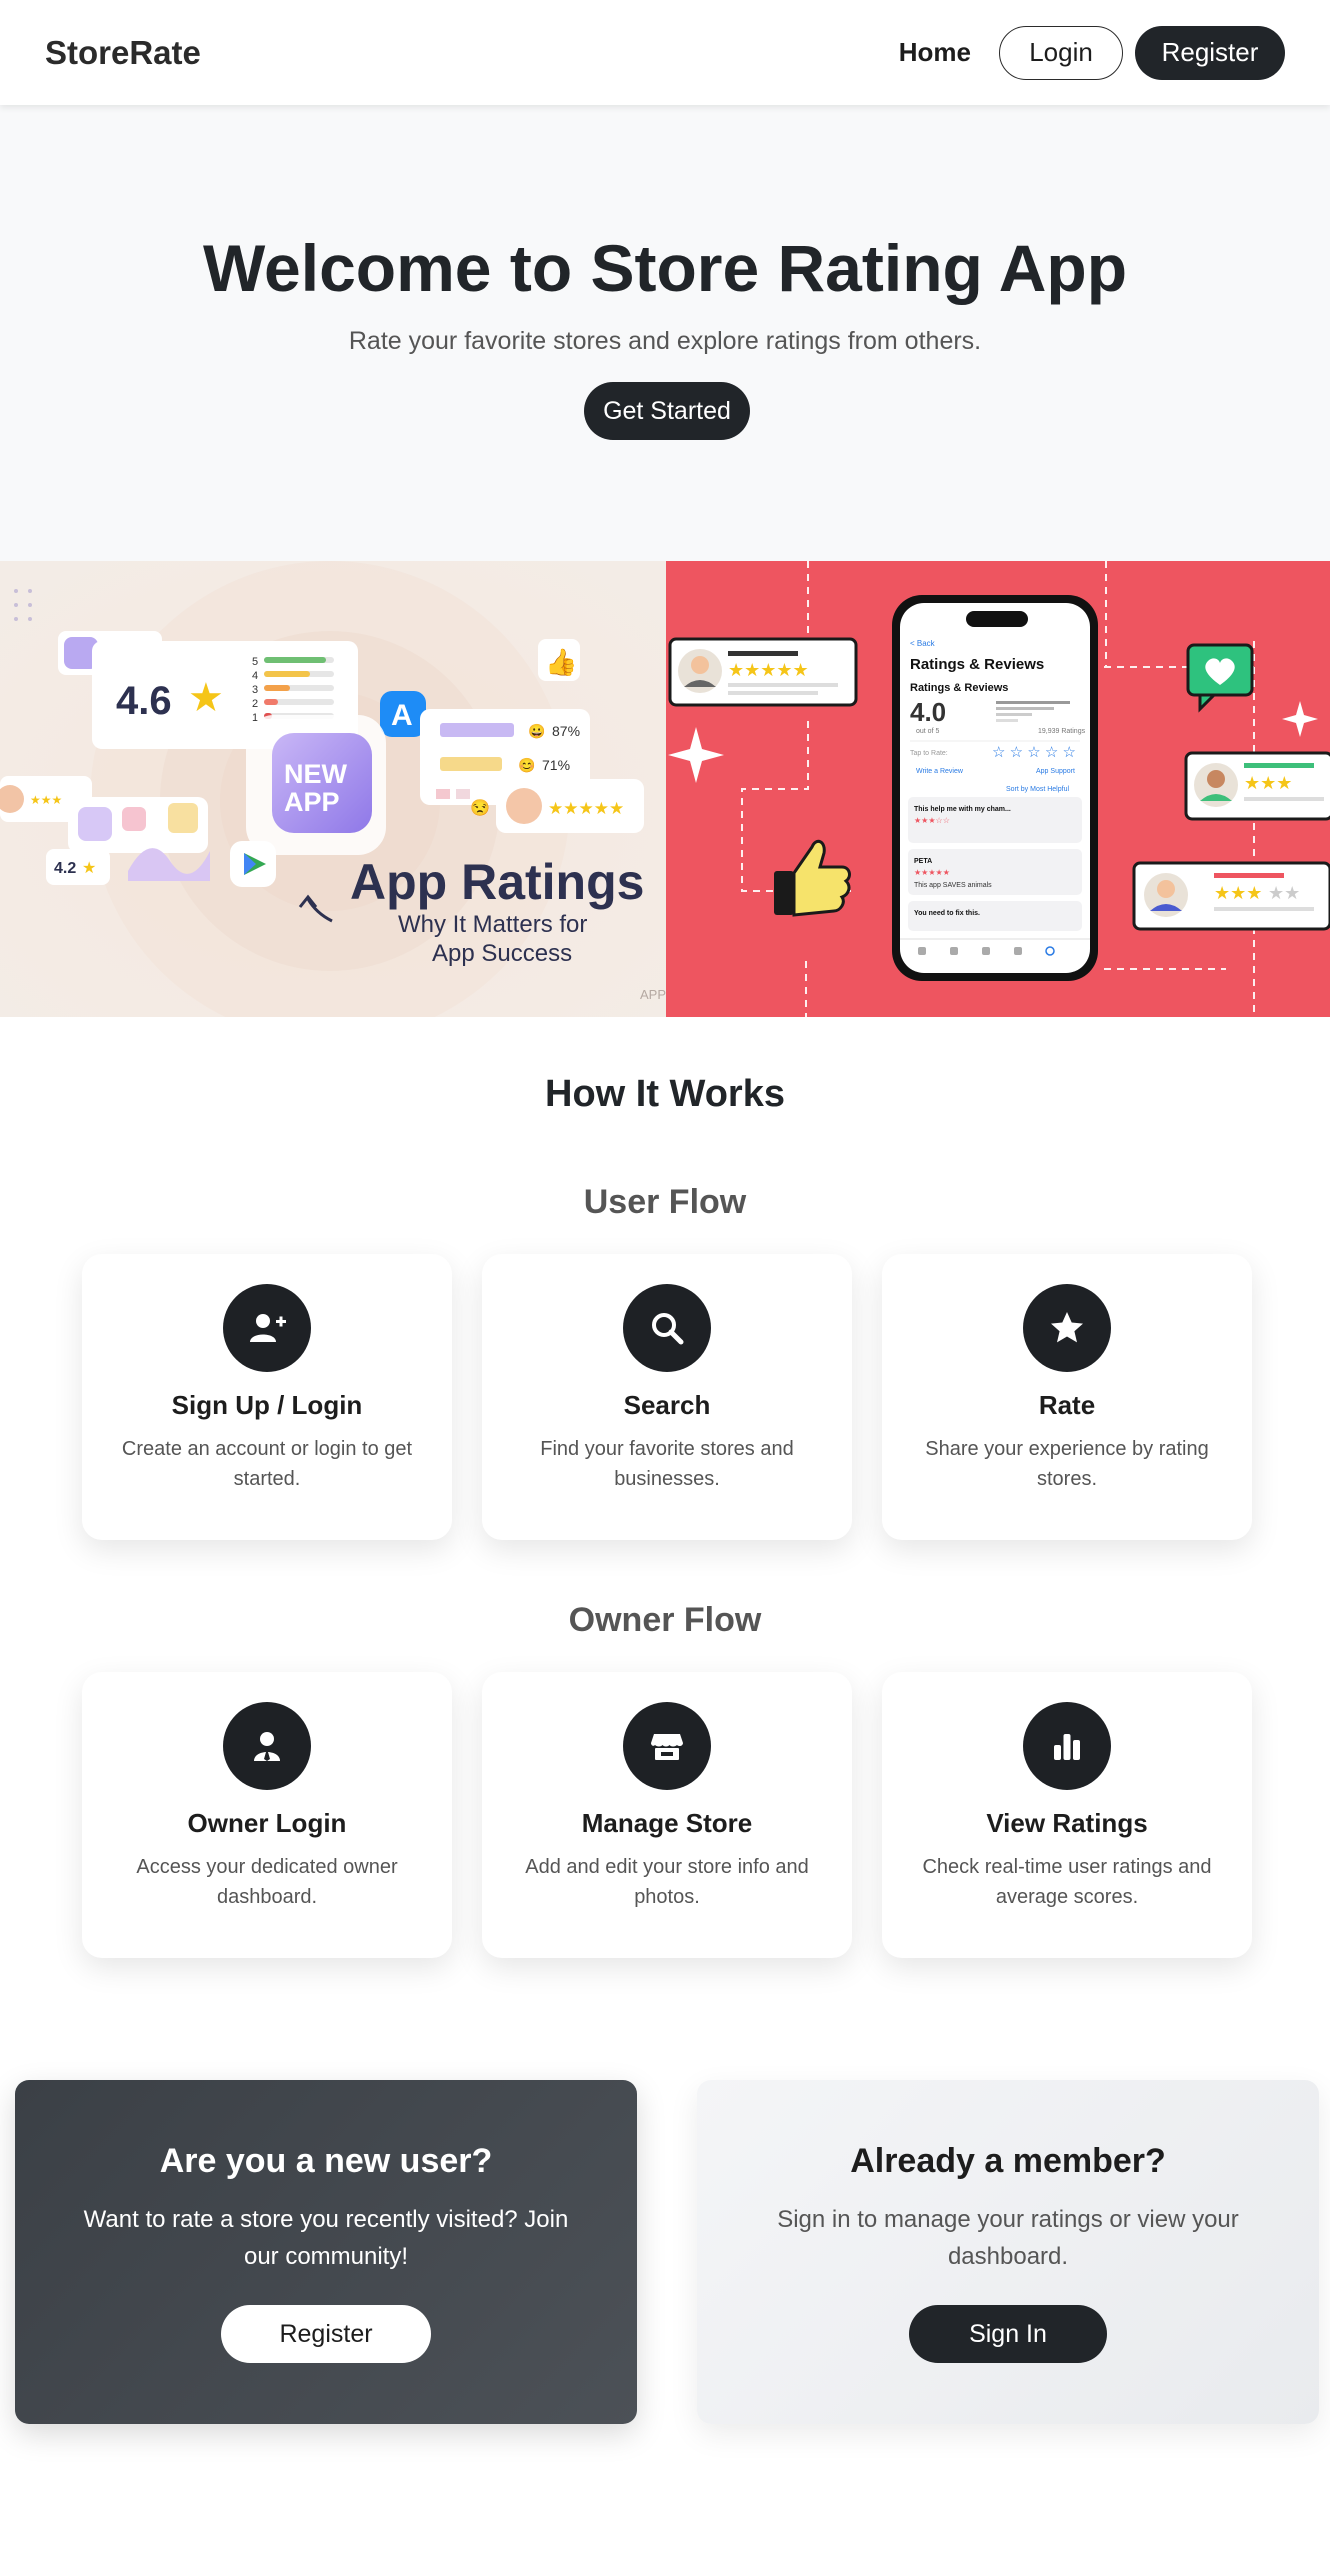 The height and width of the screenshot is (2566, 1330). What do you see at coordinates (255, 690) in the screenshot?
I see `bar-label-3: 3` at bounding box center [255, 690].